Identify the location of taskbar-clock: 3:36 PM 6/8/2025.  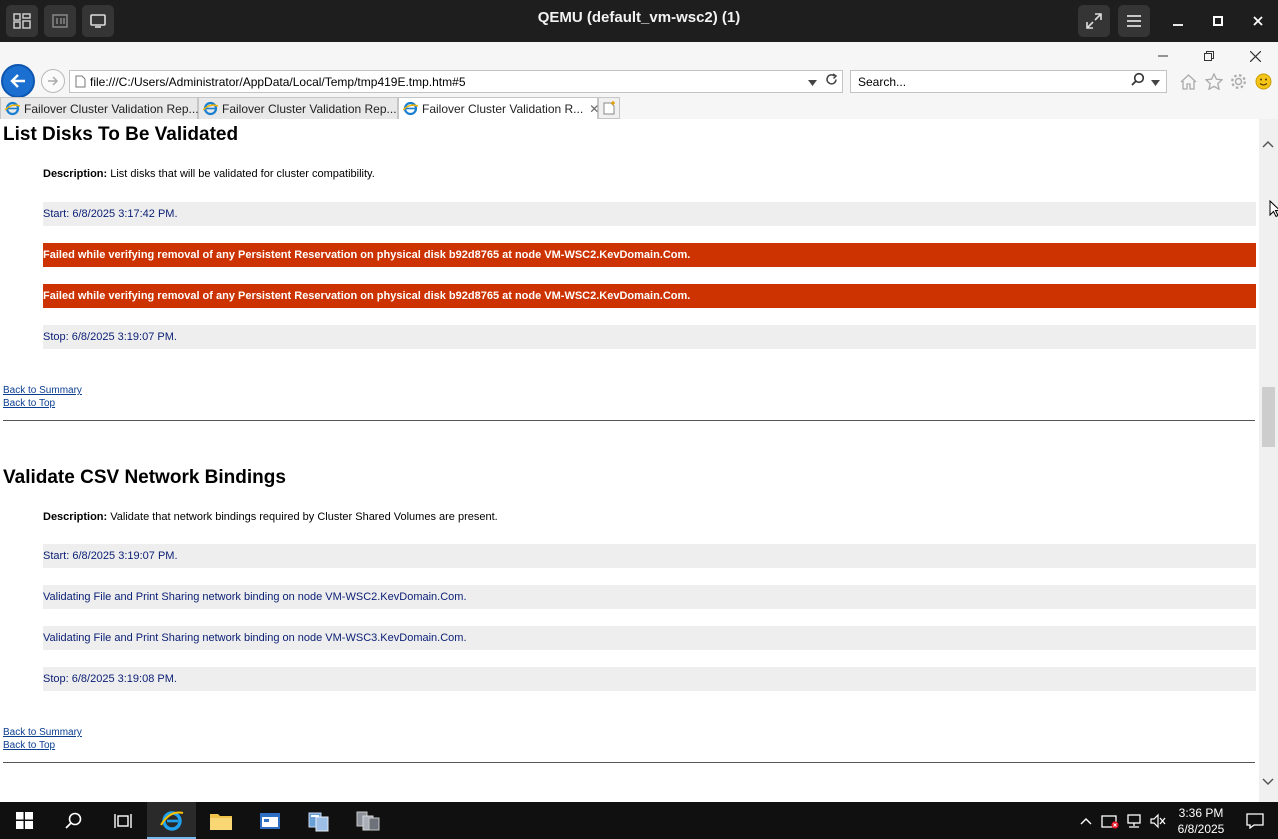
(1201, 821).